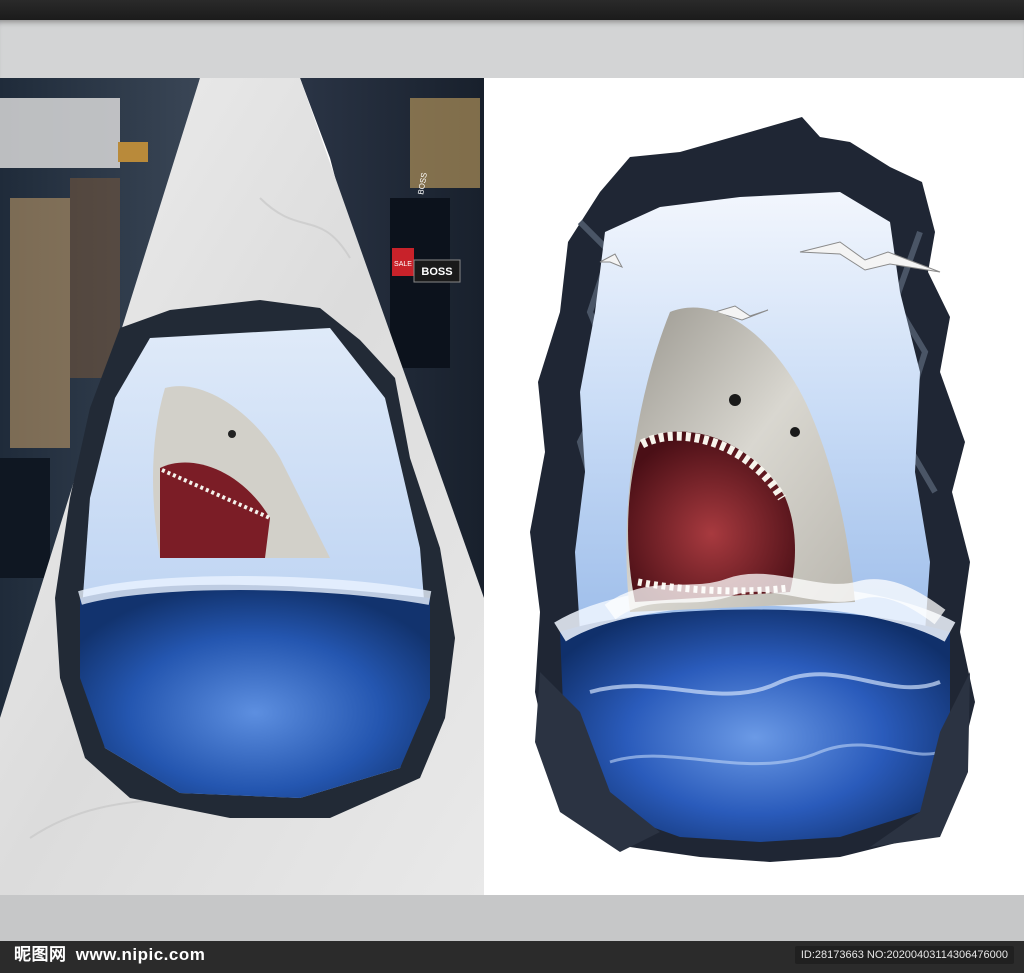  I want to click on top-gray-band, so click(512, 49).